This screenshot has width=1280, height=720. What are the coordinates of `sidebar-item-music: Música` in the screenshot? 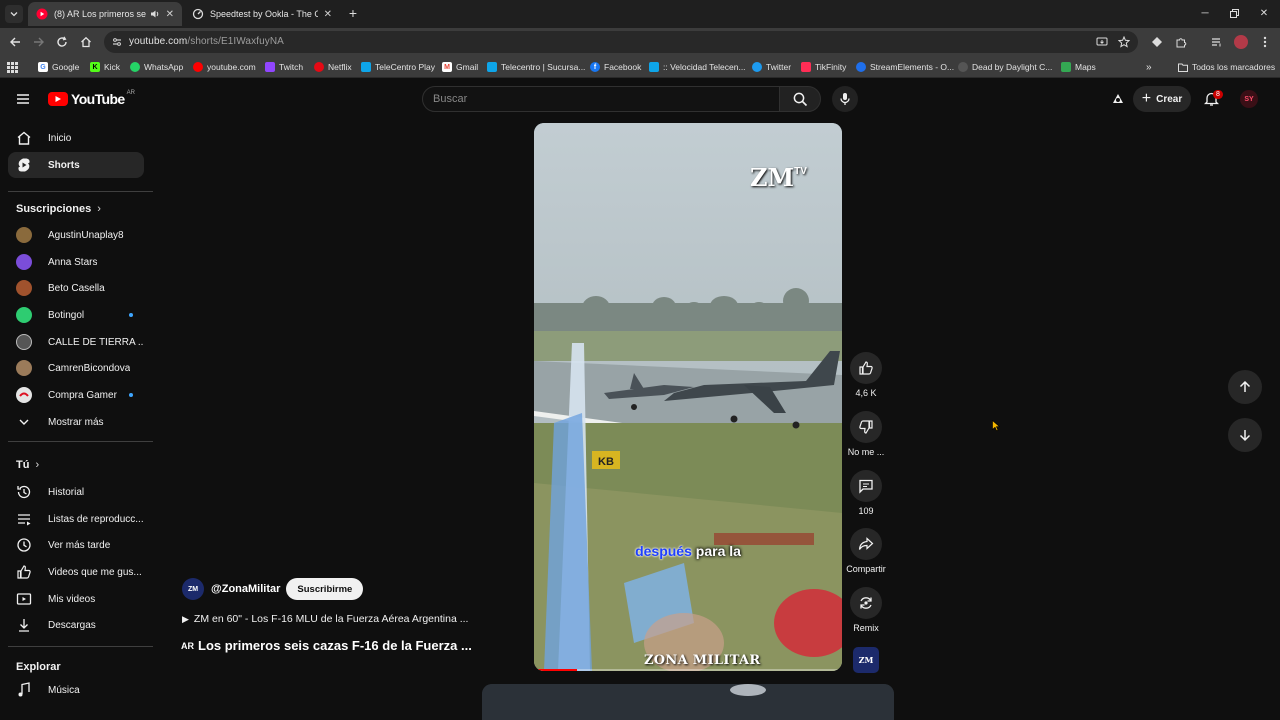 It's located at (76, 690).